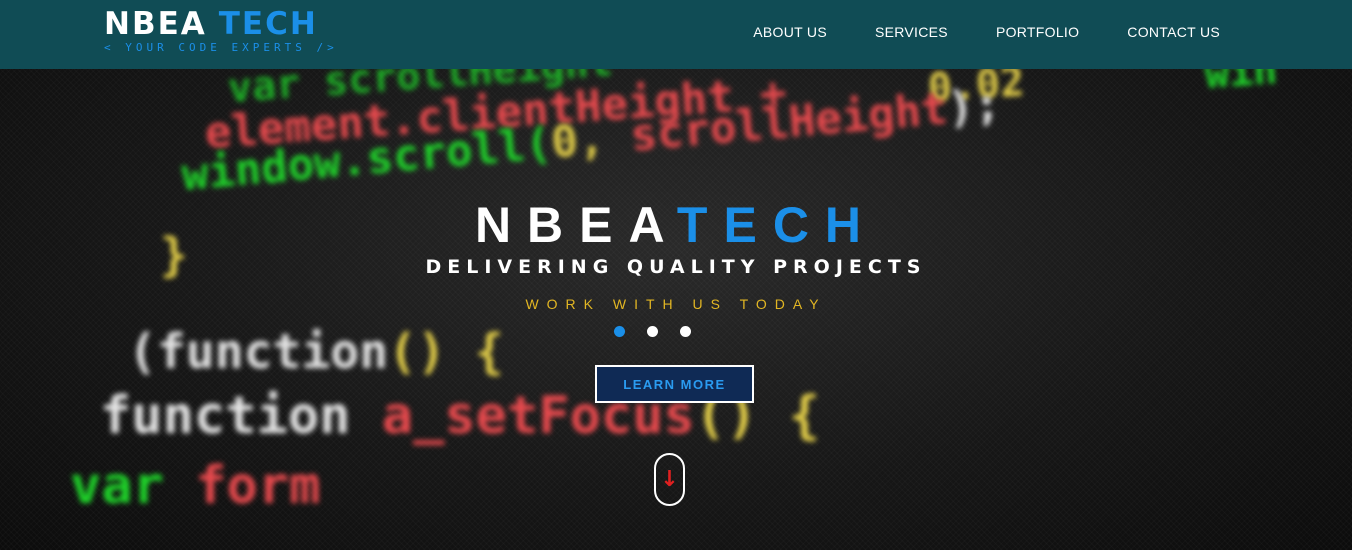 The width and height of the screenshot is (1352, 550). Describe the element at coordinates (446, 352) in the screenshot. I see `bg-code-text: () {` at that location.